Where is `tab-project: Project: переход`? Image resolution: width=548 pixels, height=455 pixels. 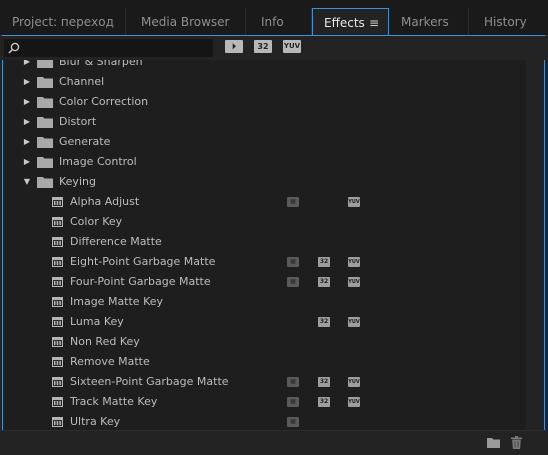 tab-project: Project: переход is located at coordinates (65, 21).